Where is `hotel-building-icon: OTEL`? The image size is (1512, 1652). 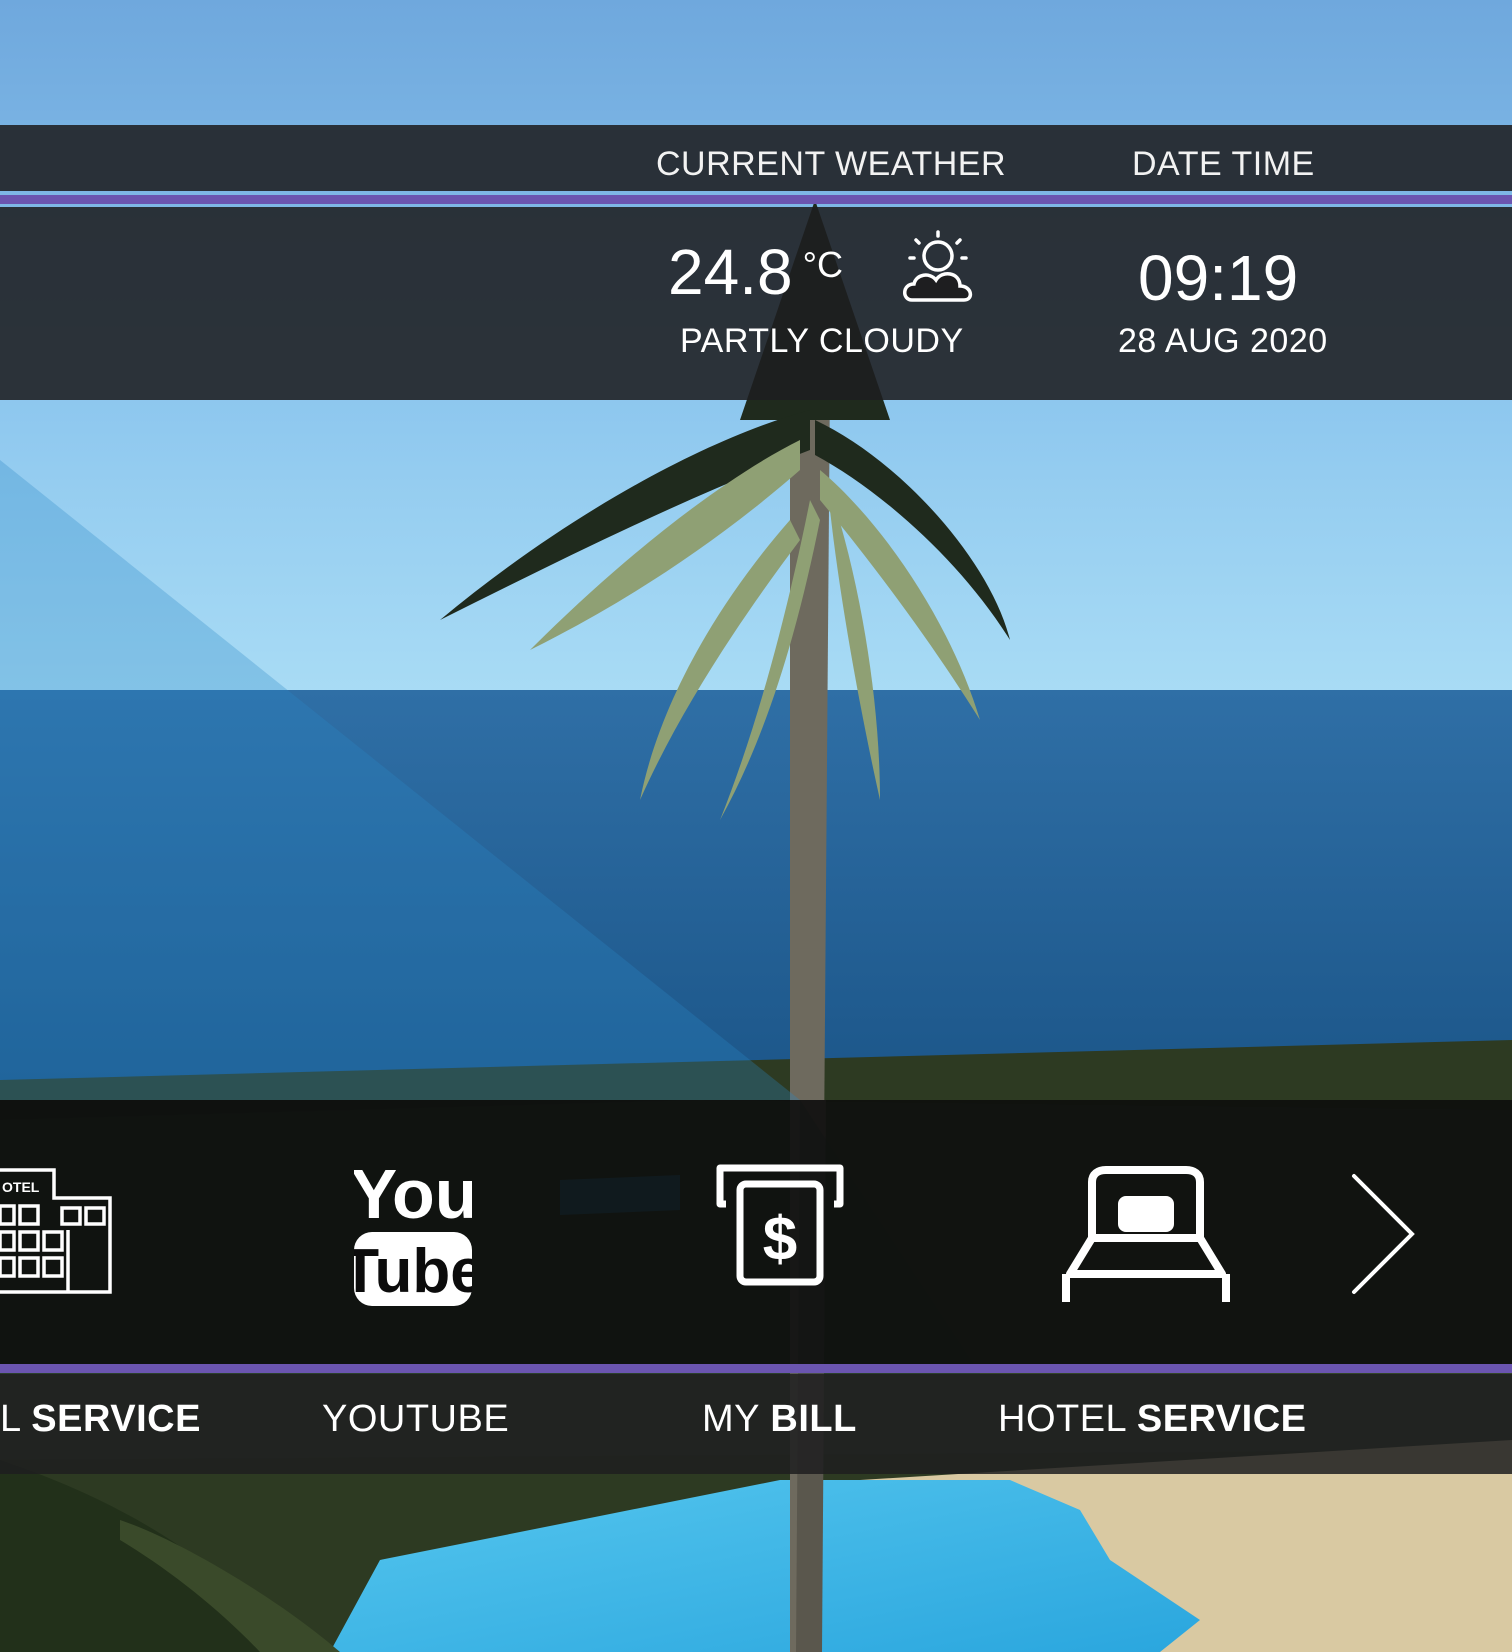
hotel-building-icon: OTEL is located at coordinates (58, 1231).